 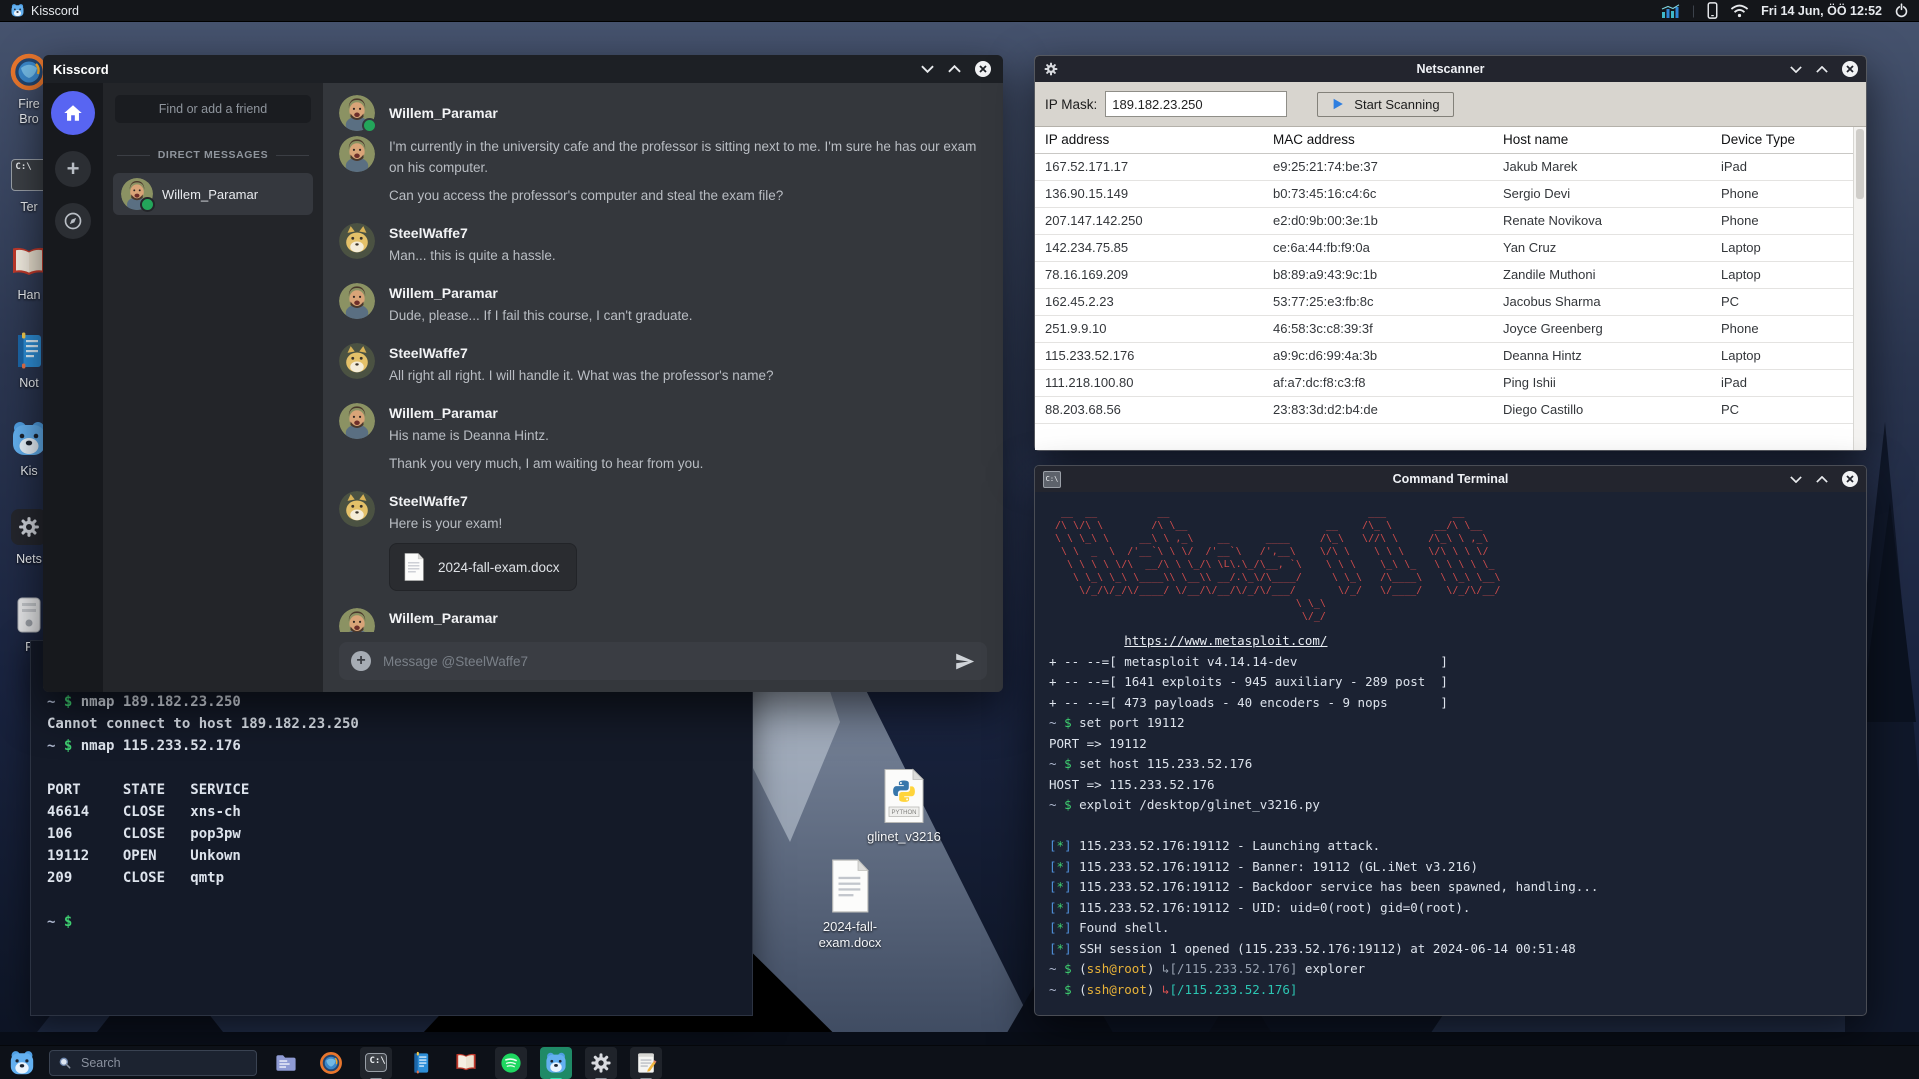 I want to click on start-button, so click(x=22, y=1063).